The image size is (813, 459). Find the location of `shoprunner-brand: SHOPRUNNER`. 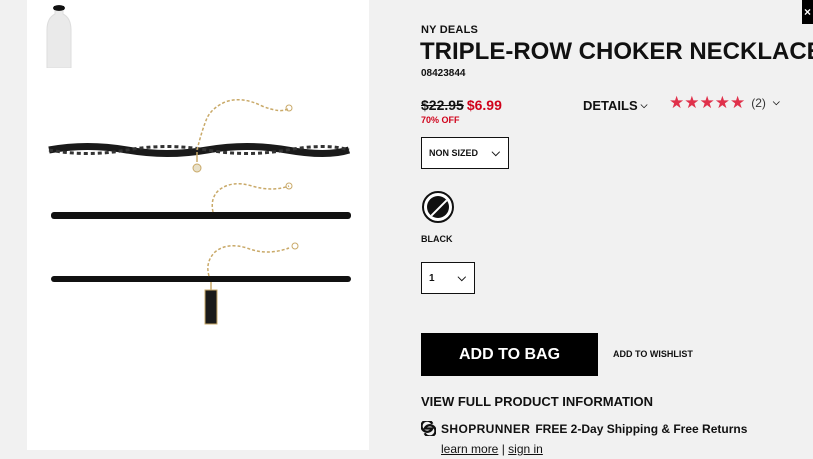

shoprunner-brand: SHOPRUNNER is located at coordinates (486, 428).